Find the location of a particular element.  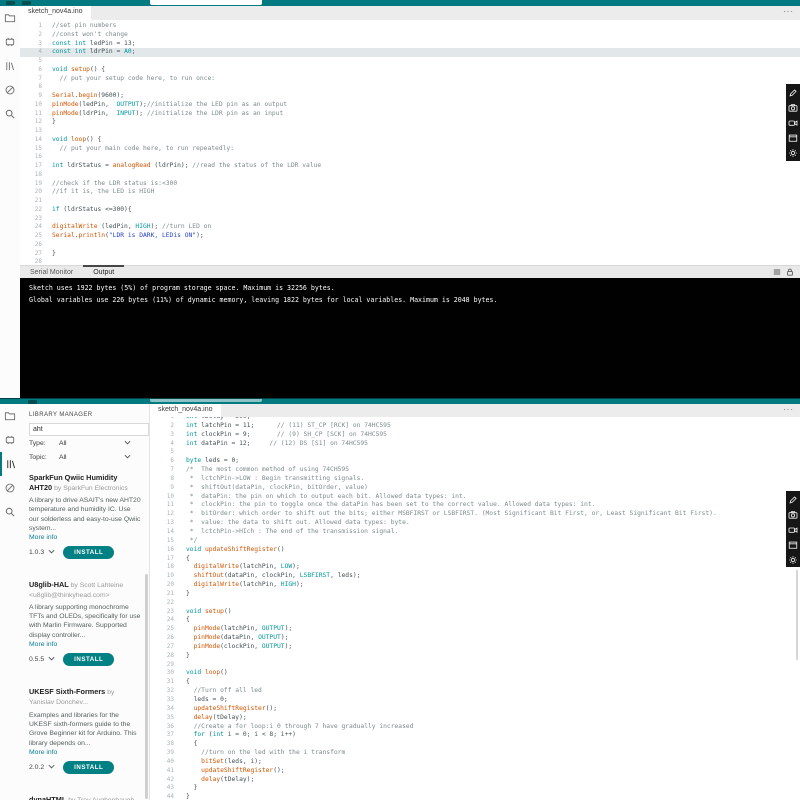

code-line: 34 updateShiftRegister(); is located at coordinates (475, 709).